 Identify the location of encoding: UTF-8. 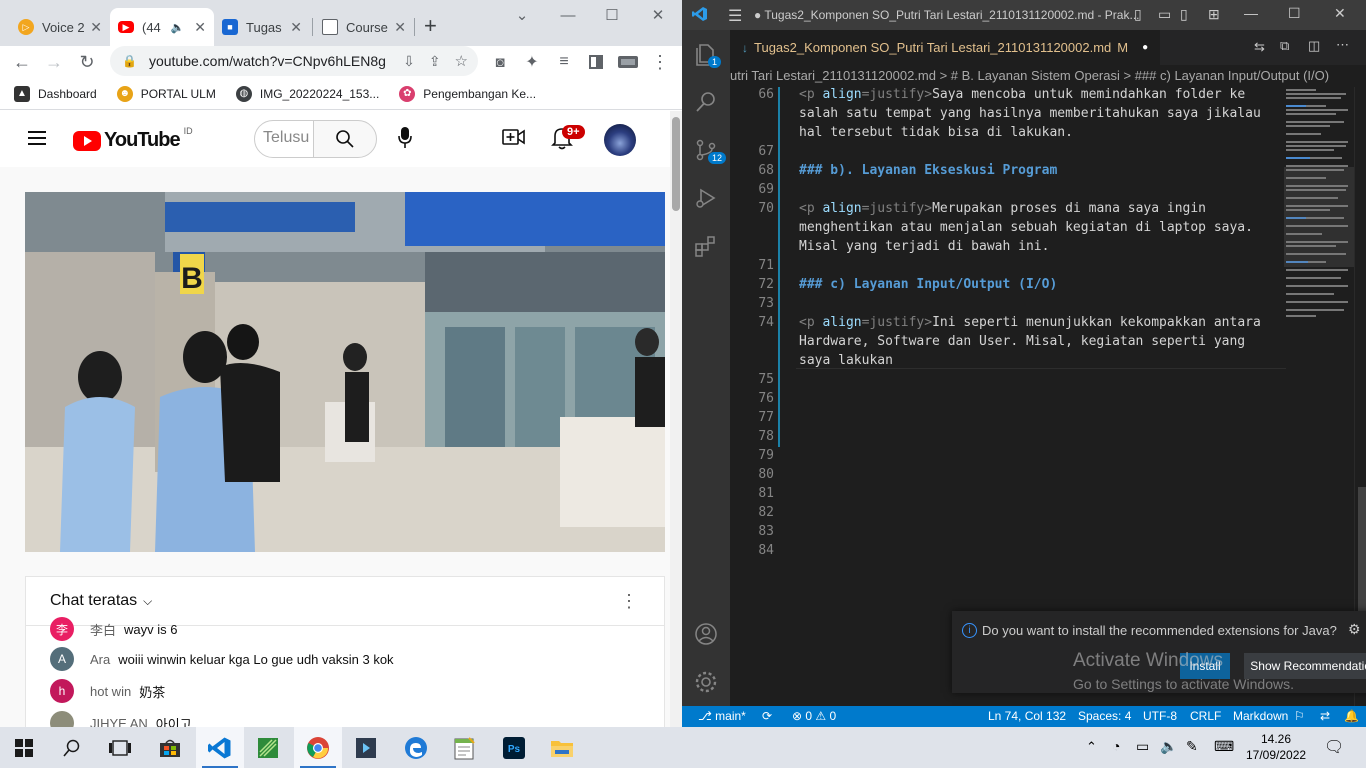
(1160, 716).